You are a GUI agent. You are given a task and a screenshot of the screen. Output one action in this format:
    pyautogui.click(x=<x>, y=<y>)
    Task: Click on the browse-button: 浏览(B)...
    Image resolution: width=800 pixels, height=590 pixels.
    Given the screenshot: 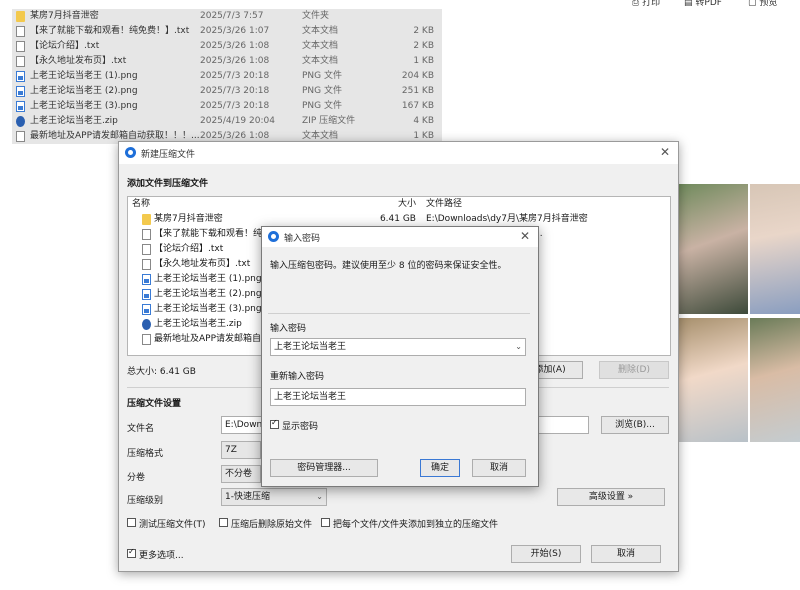 What is the action you would take?
    pyautogui.click(x=635, y=425)
    